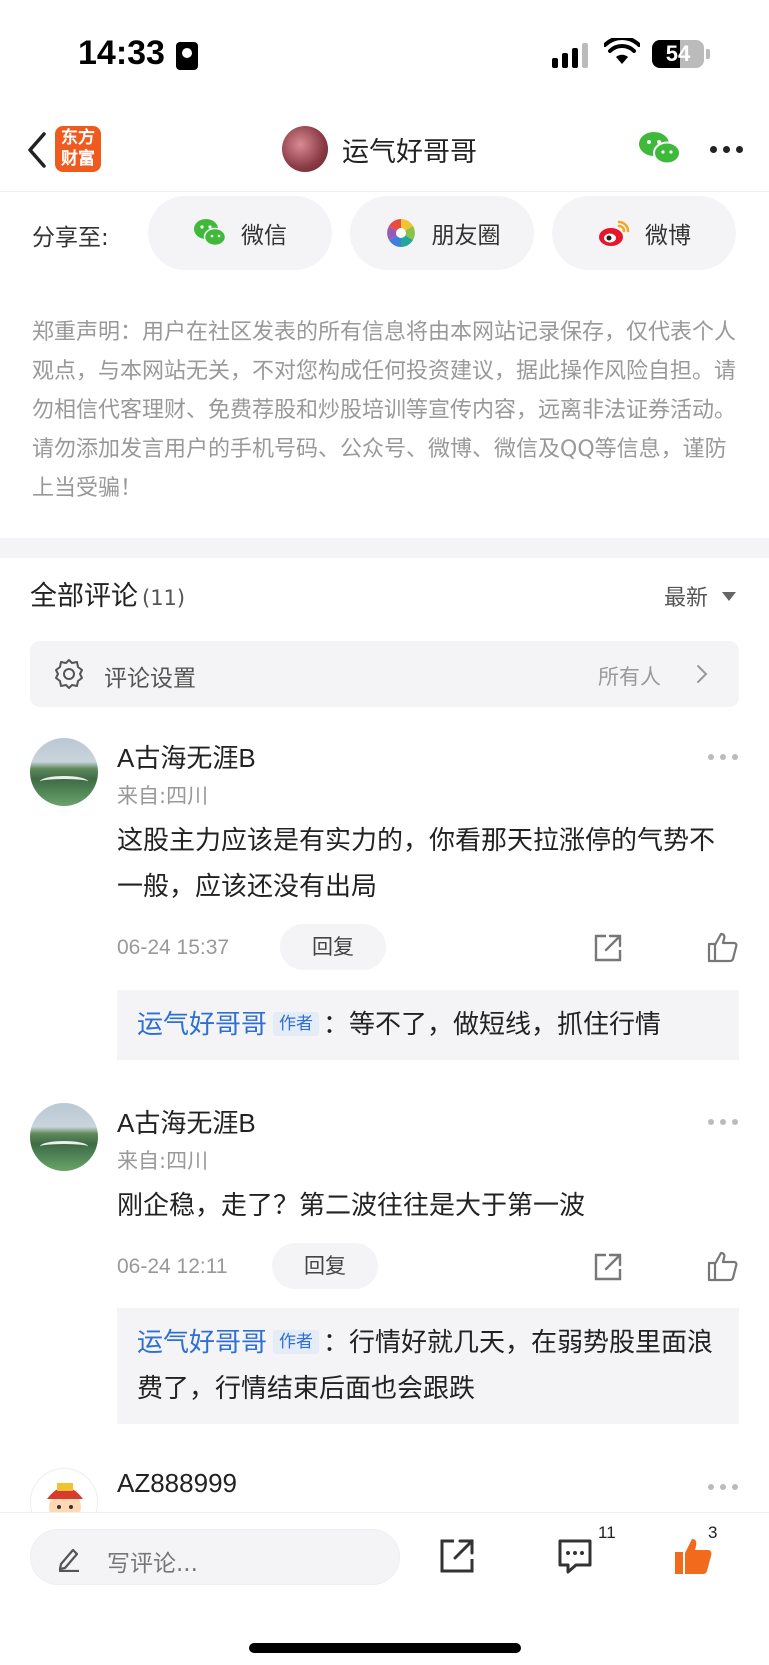 The width and height of the screenshot is (769, 1665). What do you see at coordinates (622, 51) in the screenshot?
I see `wifi-icon` at bounding box center [622, 51].